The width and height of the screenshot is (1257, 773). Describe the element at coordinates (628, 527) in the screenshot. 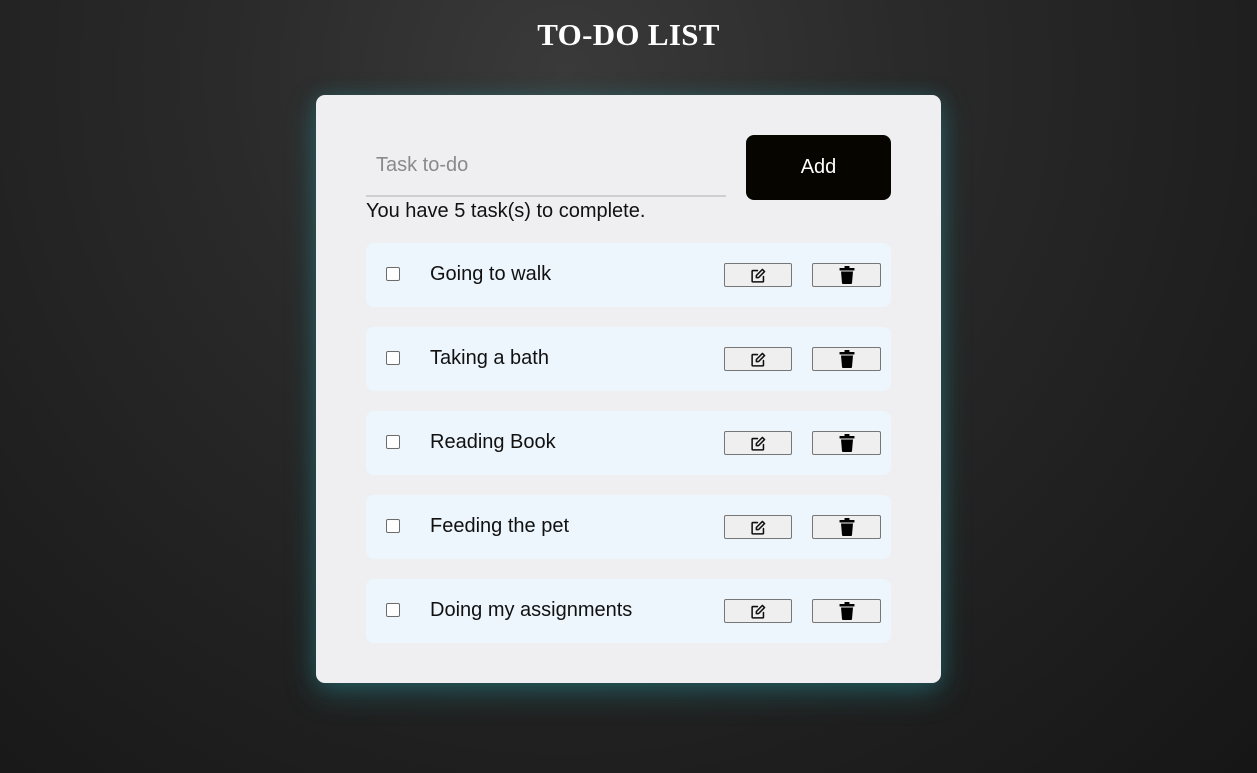

I see `task-item: Feeding the pet` at that location.